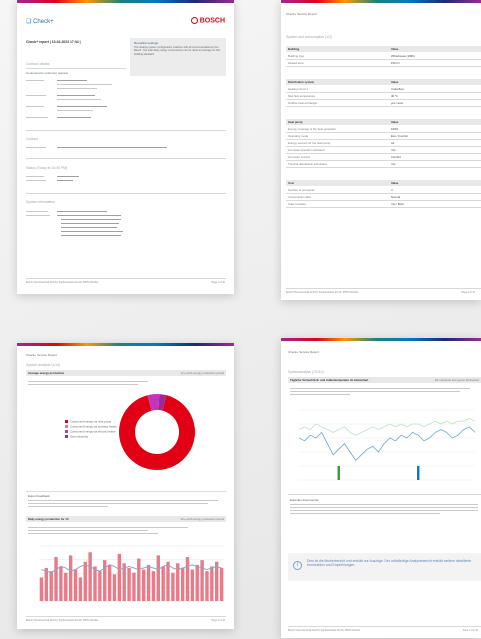  Describe the element at coordinates (194, 20) in the screenshot. I see `bosch-emblem-icon` at that location.